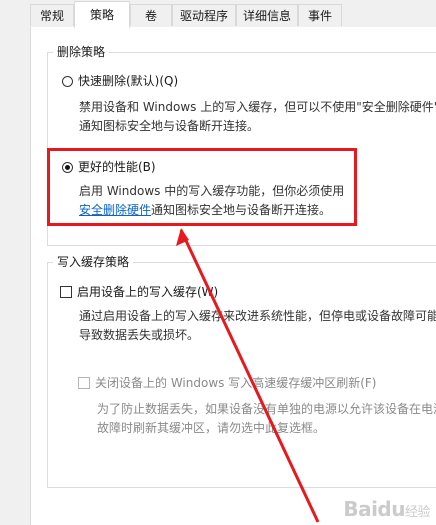  I want to click on watermark-brand: Baidu, so click(374, 509).